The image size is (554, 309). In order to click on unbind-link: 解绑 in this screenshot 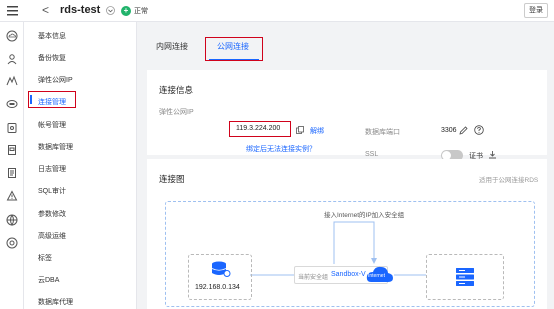, I will do `click(317, 131)`.